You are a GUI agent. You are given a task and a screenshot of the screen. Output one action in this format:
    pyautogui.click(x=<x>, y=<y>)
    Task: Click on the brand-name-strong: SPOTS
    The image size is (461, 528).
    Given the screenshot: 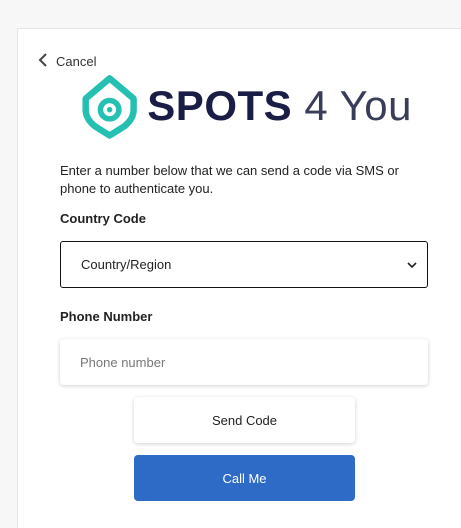 What is the action you would take?
    pyautogui.click(x=220, y=105)
    